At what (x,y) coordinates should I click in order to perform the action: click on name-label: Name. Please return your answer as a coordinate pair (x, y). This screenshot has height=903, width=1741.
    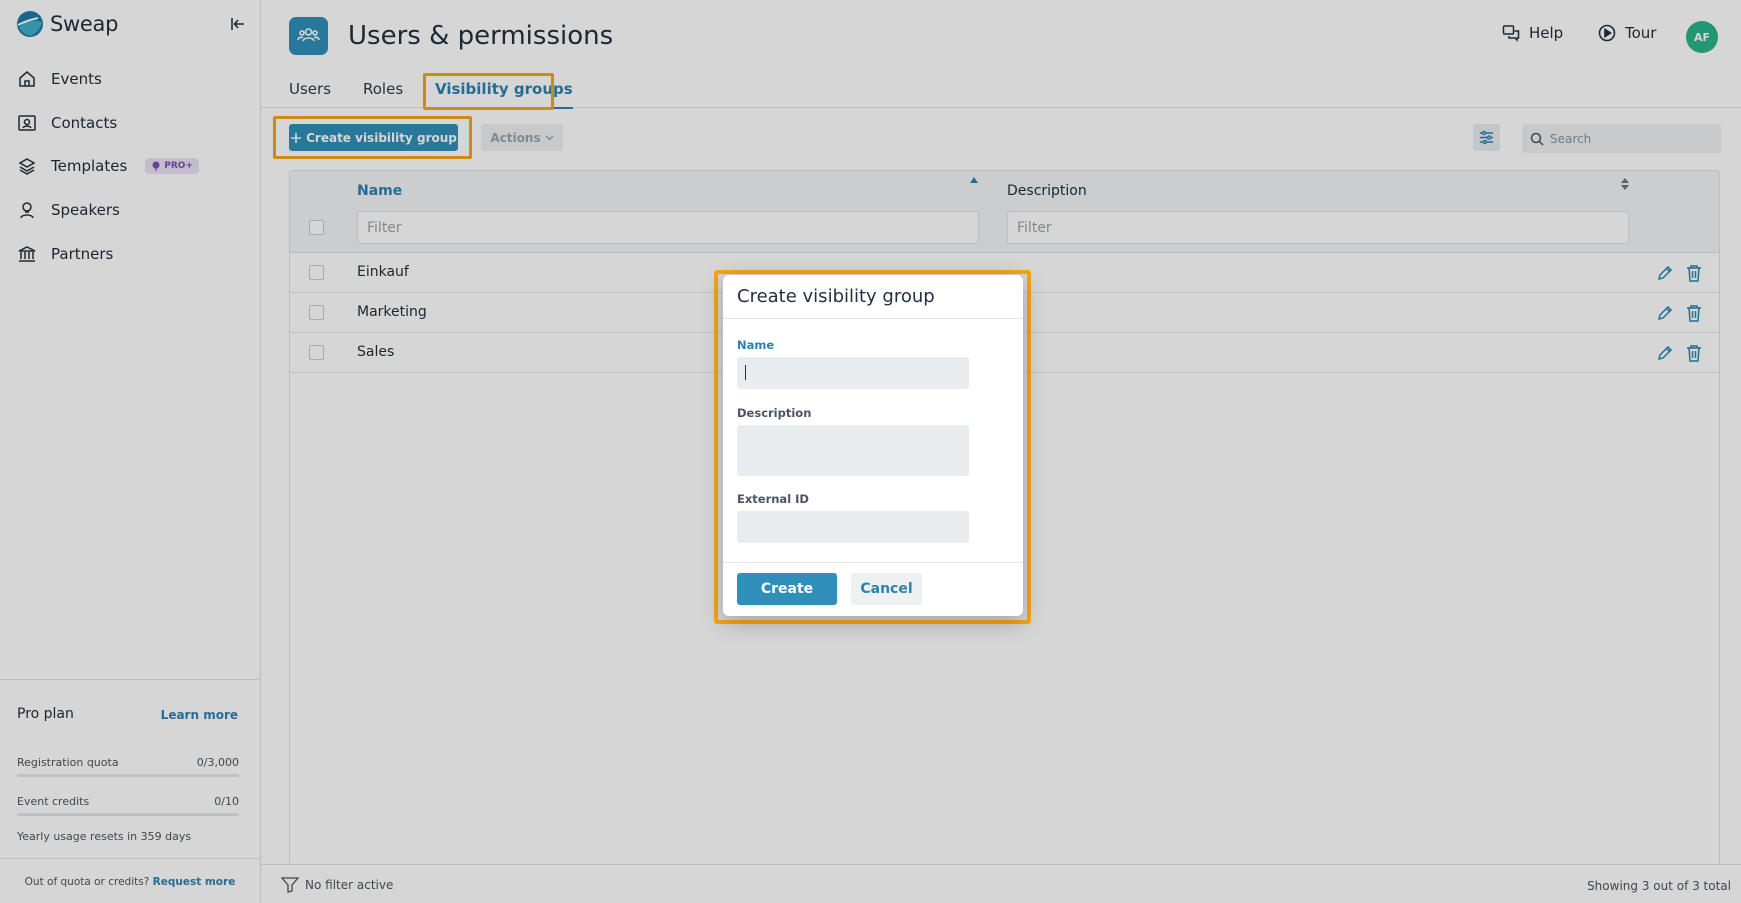
    Looking at the image, I should click on (756, 345).